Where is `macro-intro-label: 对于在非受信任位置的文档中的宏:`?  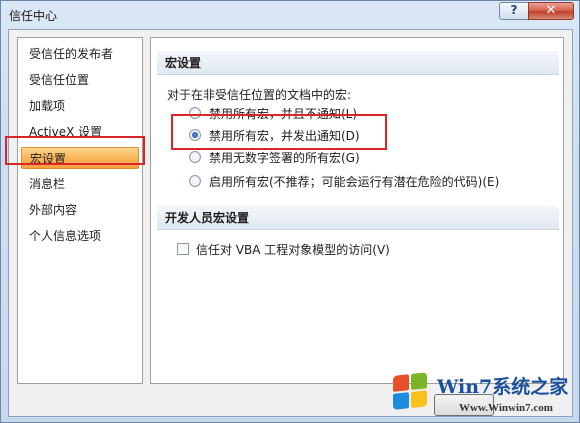 macro-intro-label: 对于在非受信任位置的文档中的宏: is located at coordinates (259, 95).